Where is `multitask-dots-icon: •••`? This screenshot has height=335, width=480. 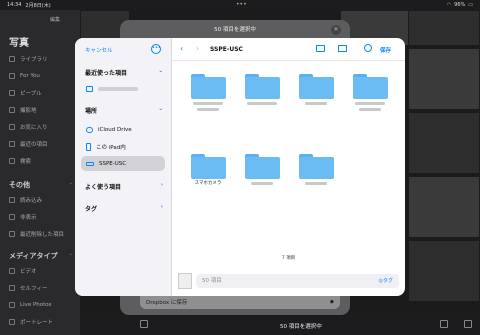
multitask-dots-icon: ••• is located at coordinates (241, 4).